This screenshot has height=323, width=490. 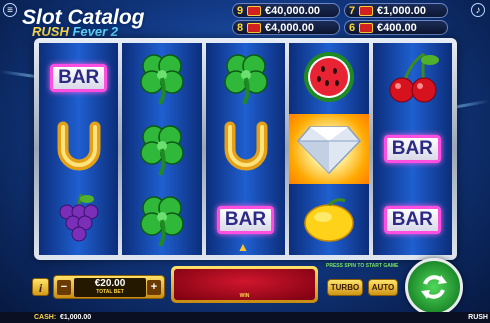 I want to click on turbo-button: TURBO, so click(x=345, y=287).